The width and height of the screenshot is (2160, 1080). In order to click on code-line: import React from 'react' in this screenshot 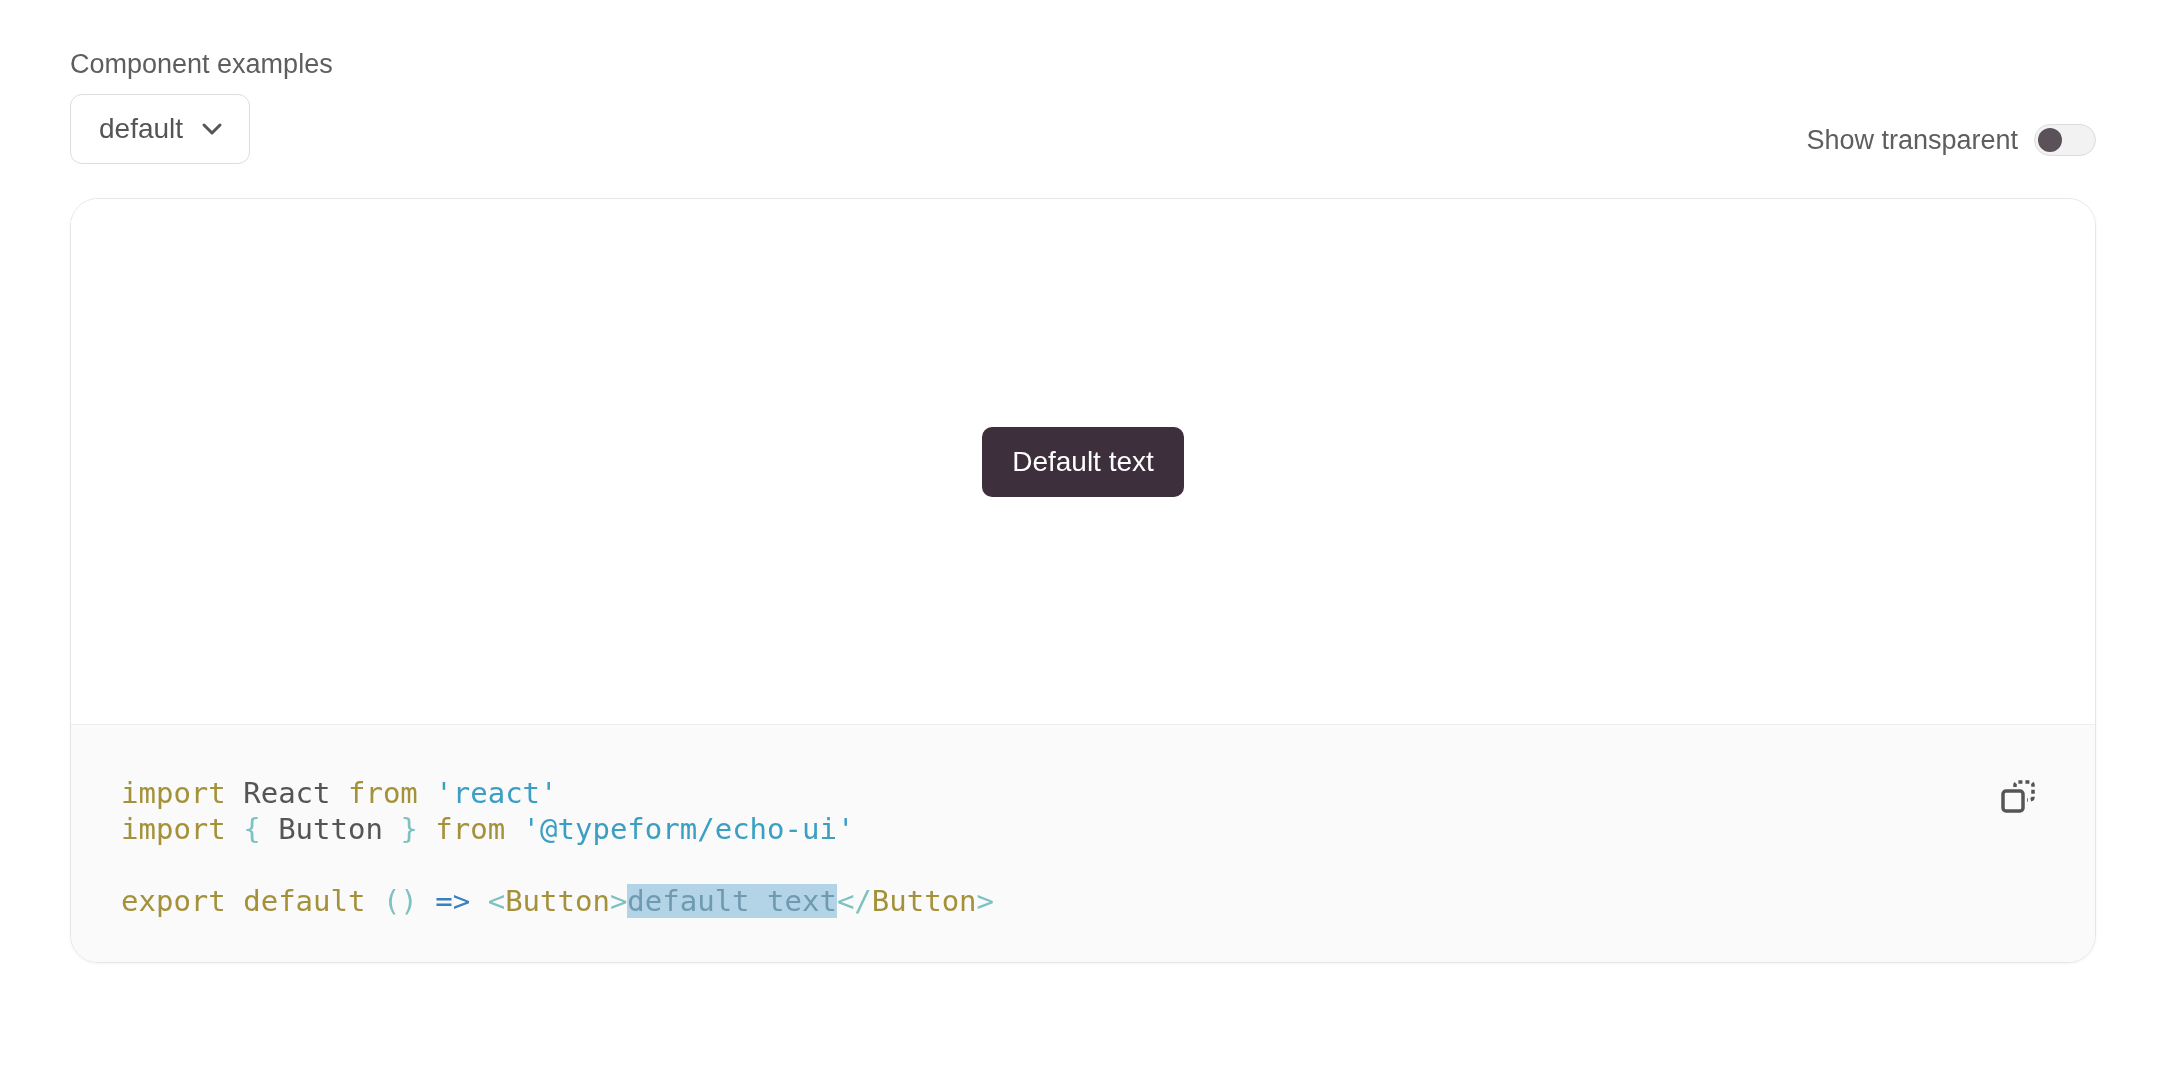, I will do `click(340, 793)`.